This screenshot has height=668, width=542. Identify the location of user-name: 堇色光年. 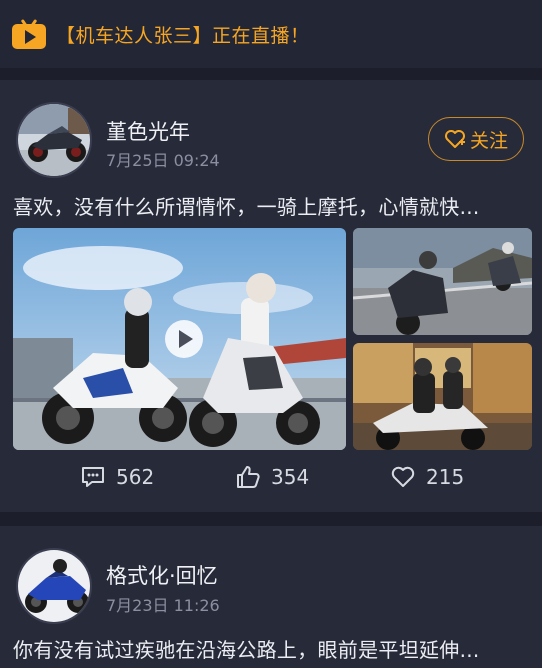
(148, 131).